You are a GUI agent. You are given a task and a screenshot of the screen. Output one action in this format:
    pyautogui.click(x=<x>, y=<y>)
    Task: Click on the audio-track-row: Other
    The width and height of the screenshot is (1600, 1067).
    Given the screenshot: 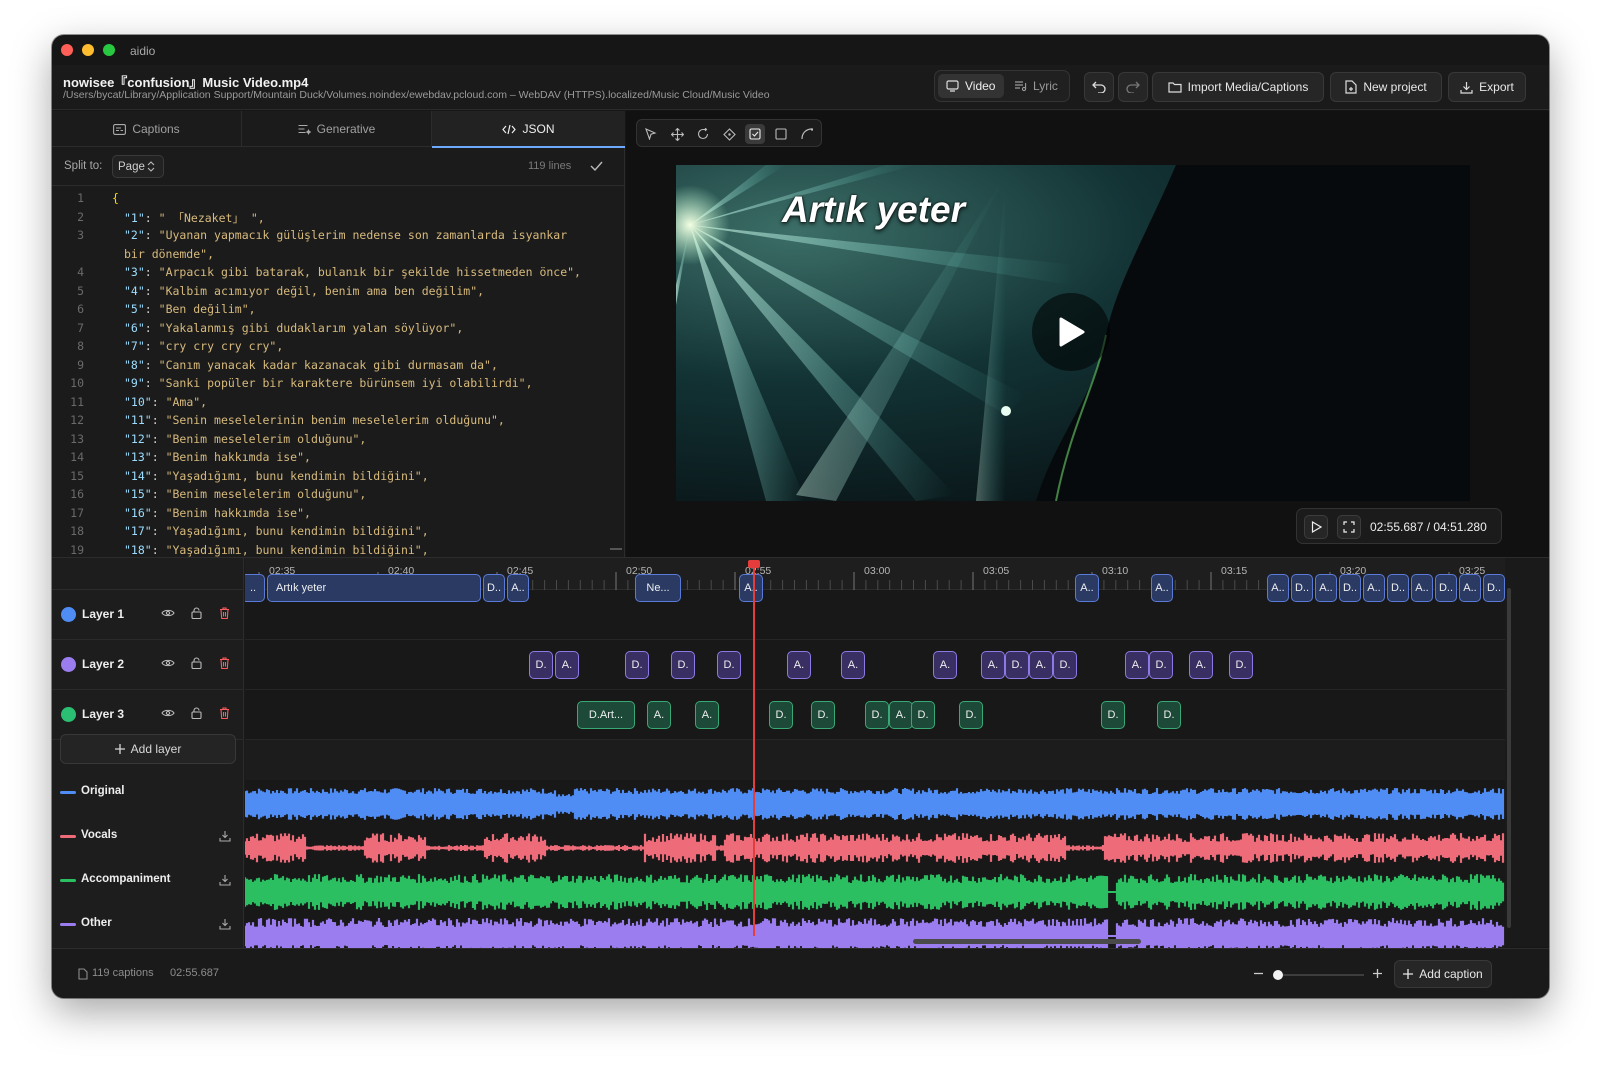 What is the action you would take?
    pyautogui.click(x=148, y=924)
    